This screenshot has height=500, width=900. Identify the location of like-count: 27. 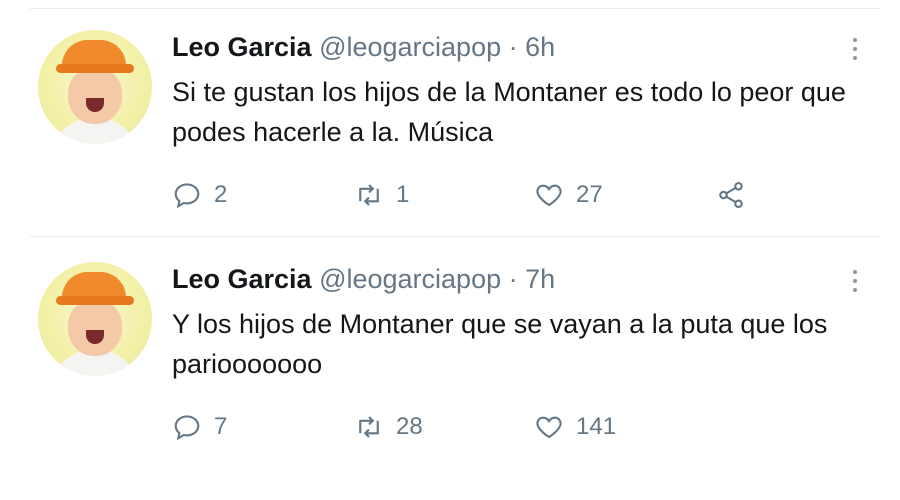
(589, 194).